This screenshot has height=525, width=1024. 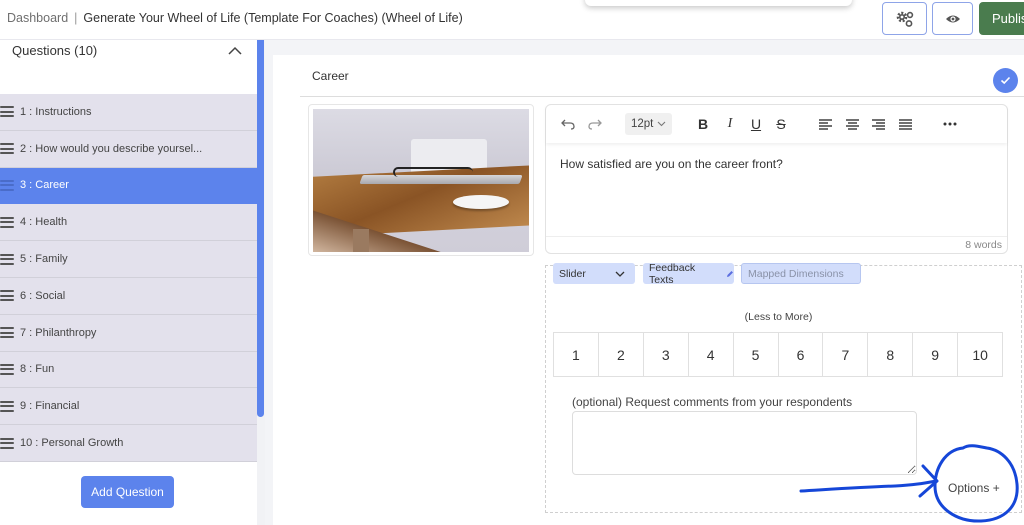 What do you see at coordinates (128, 407) in the screenshot?
I see `question-list-item: 9 : Financial` at bounding box center [128, 407].